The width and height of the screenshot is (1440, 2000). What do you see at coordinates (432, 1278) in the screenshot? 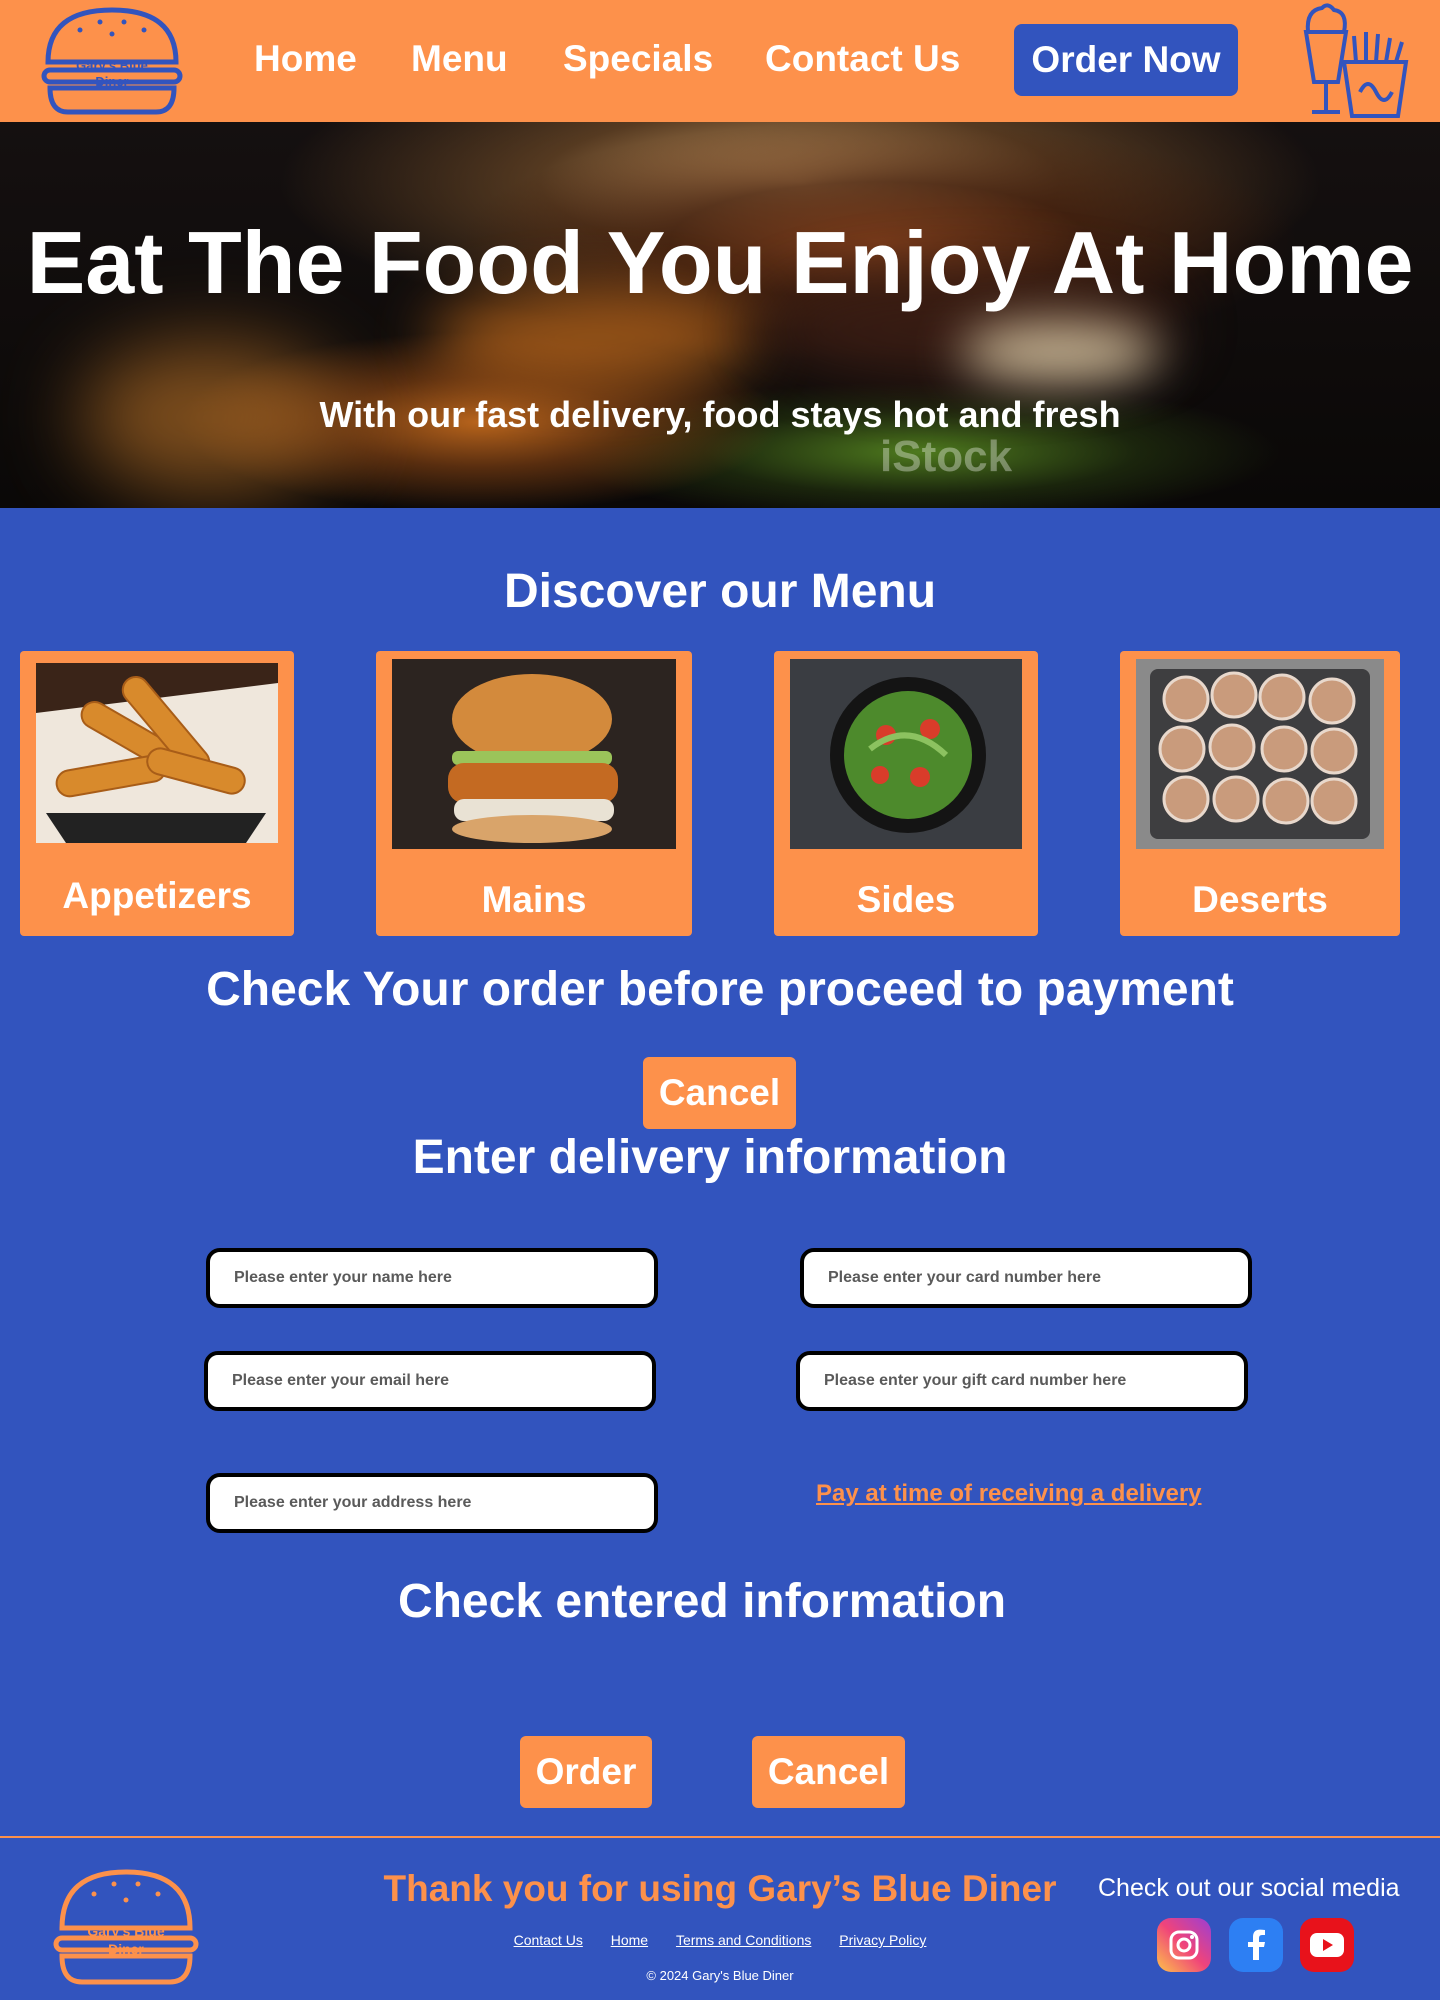
I see `name-field` at bounding box center [432, 1278].